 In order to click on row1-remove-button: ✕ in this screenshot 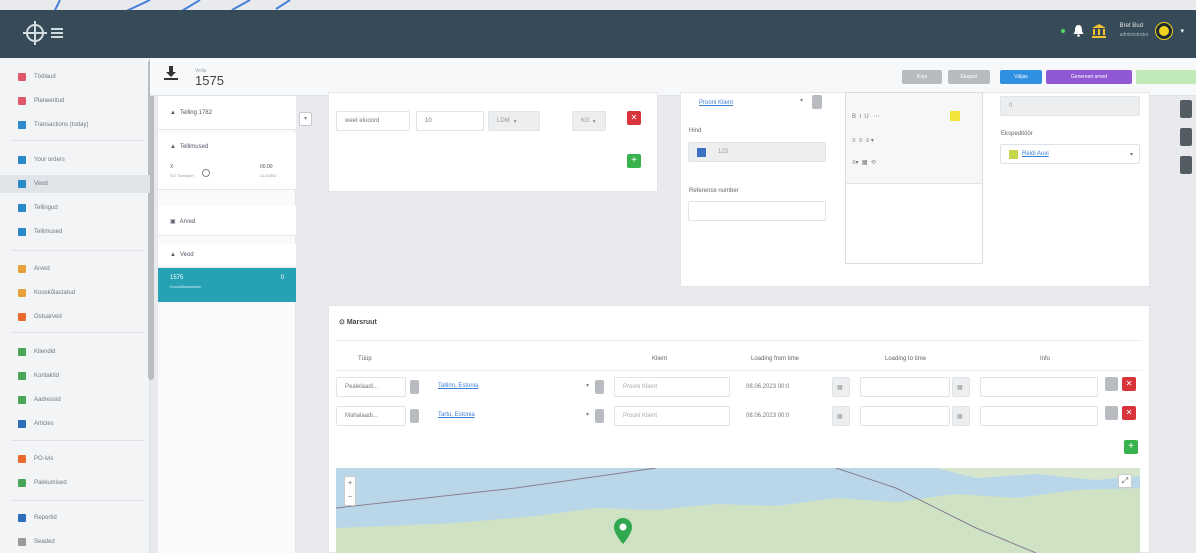, I will do `click(1129, 384)`.